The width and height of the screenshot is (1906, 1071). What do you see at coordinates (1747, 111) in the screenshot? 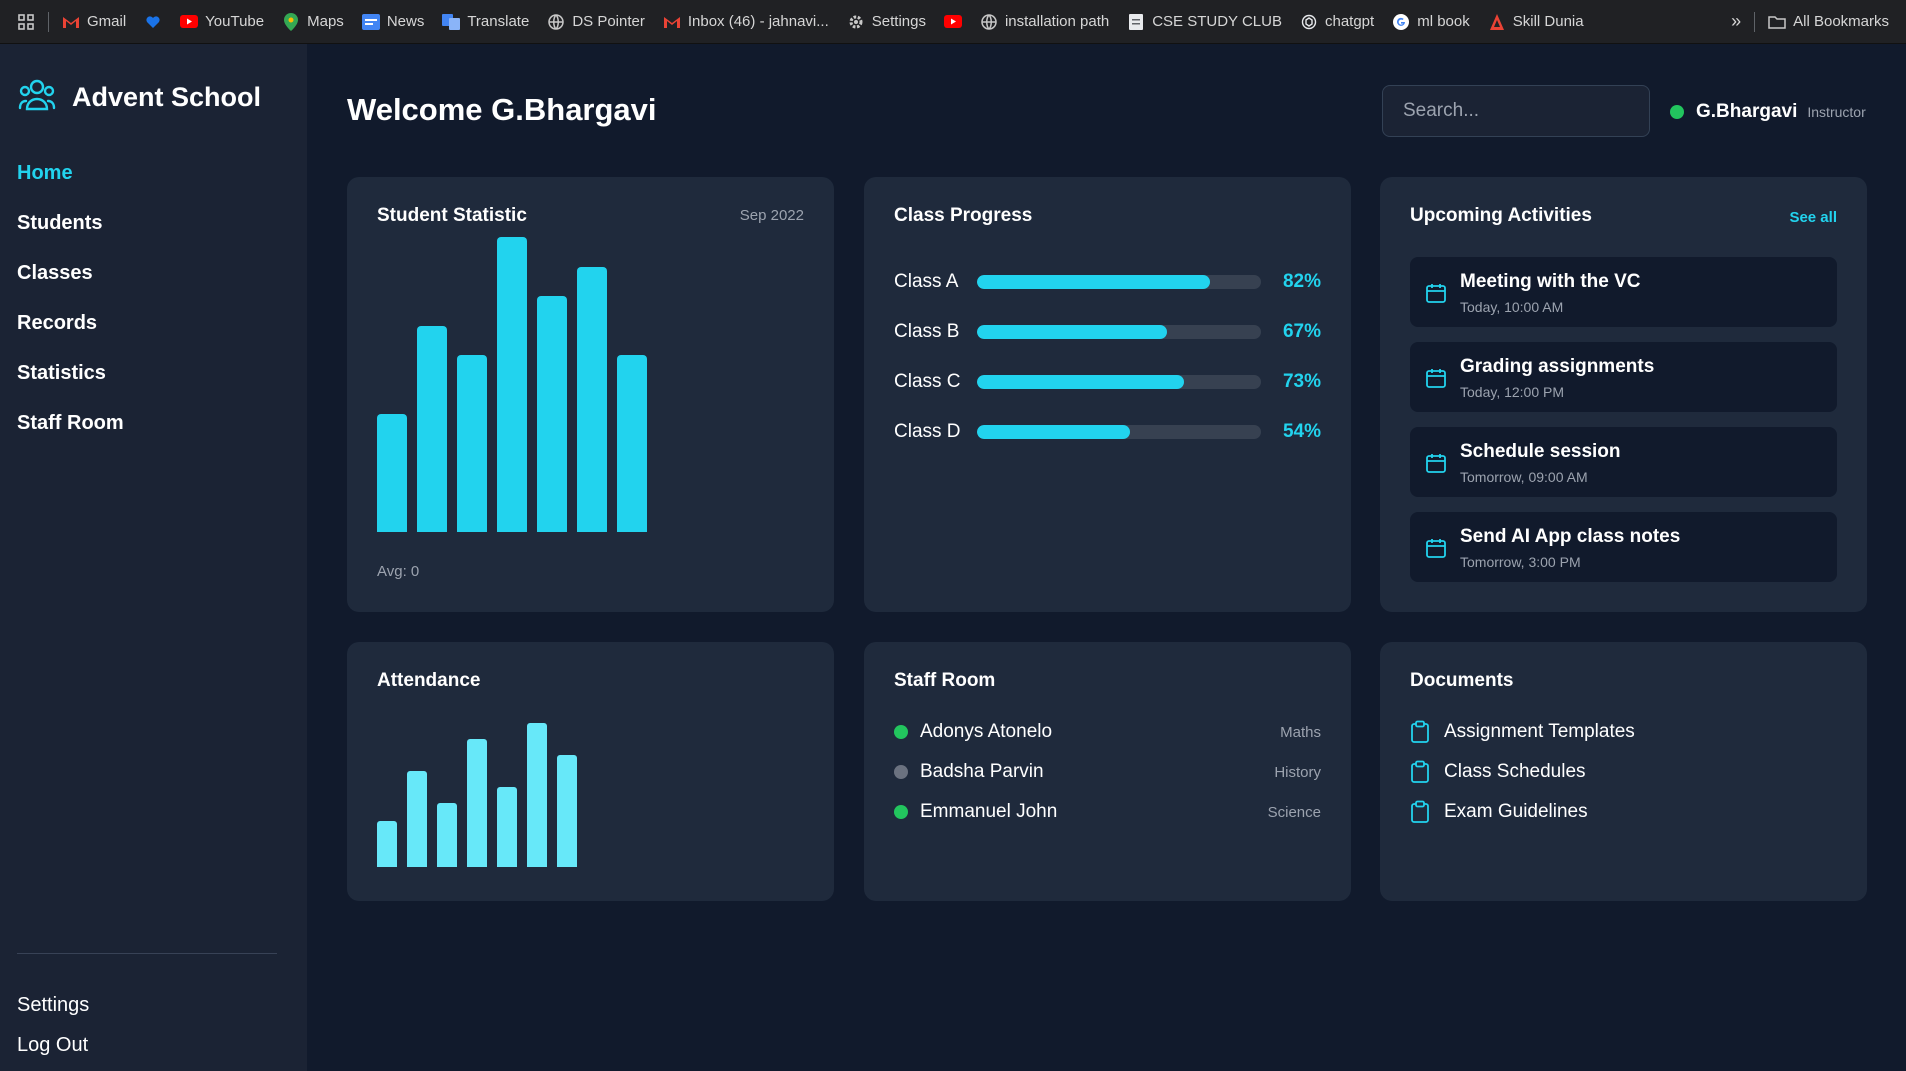
I see `user-name: G.Bhargavi` at bounding box center [1747, 111].